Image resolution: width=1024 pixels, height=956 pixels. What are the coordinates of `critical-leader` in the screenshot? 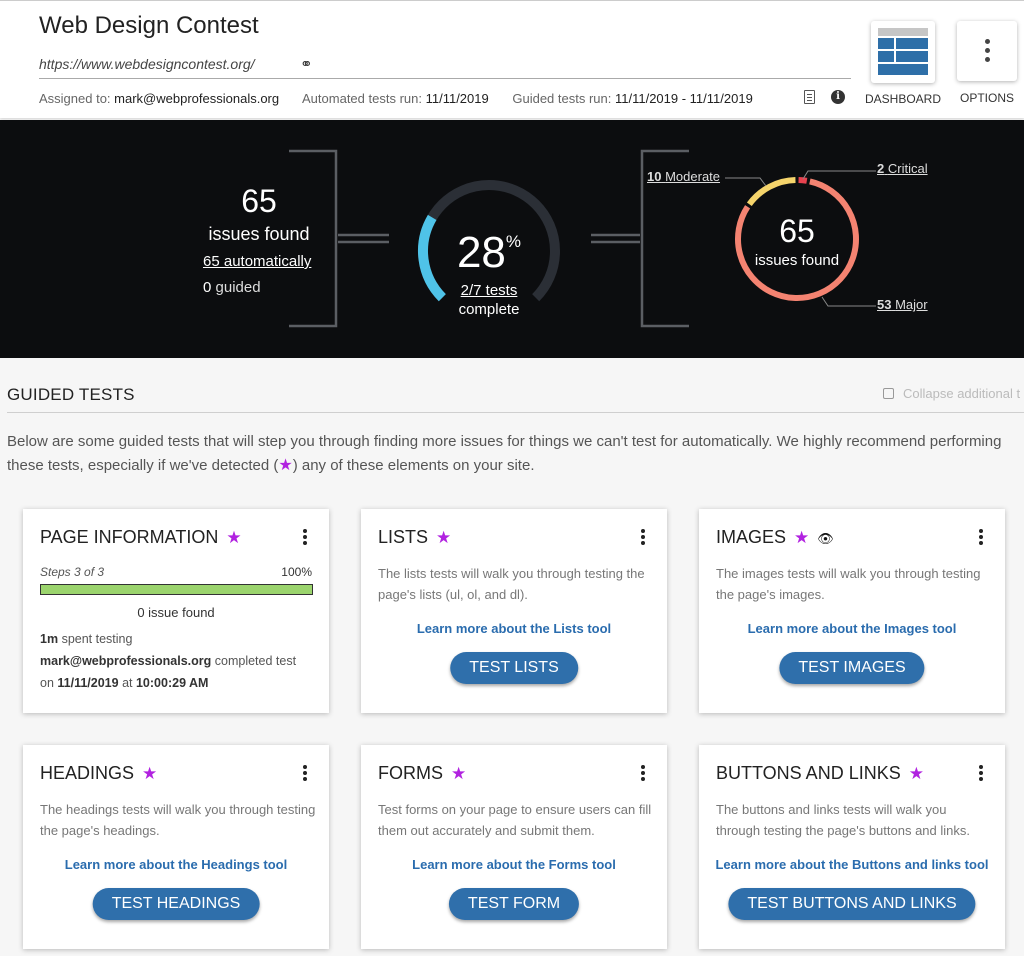 It's located at (839, 175).